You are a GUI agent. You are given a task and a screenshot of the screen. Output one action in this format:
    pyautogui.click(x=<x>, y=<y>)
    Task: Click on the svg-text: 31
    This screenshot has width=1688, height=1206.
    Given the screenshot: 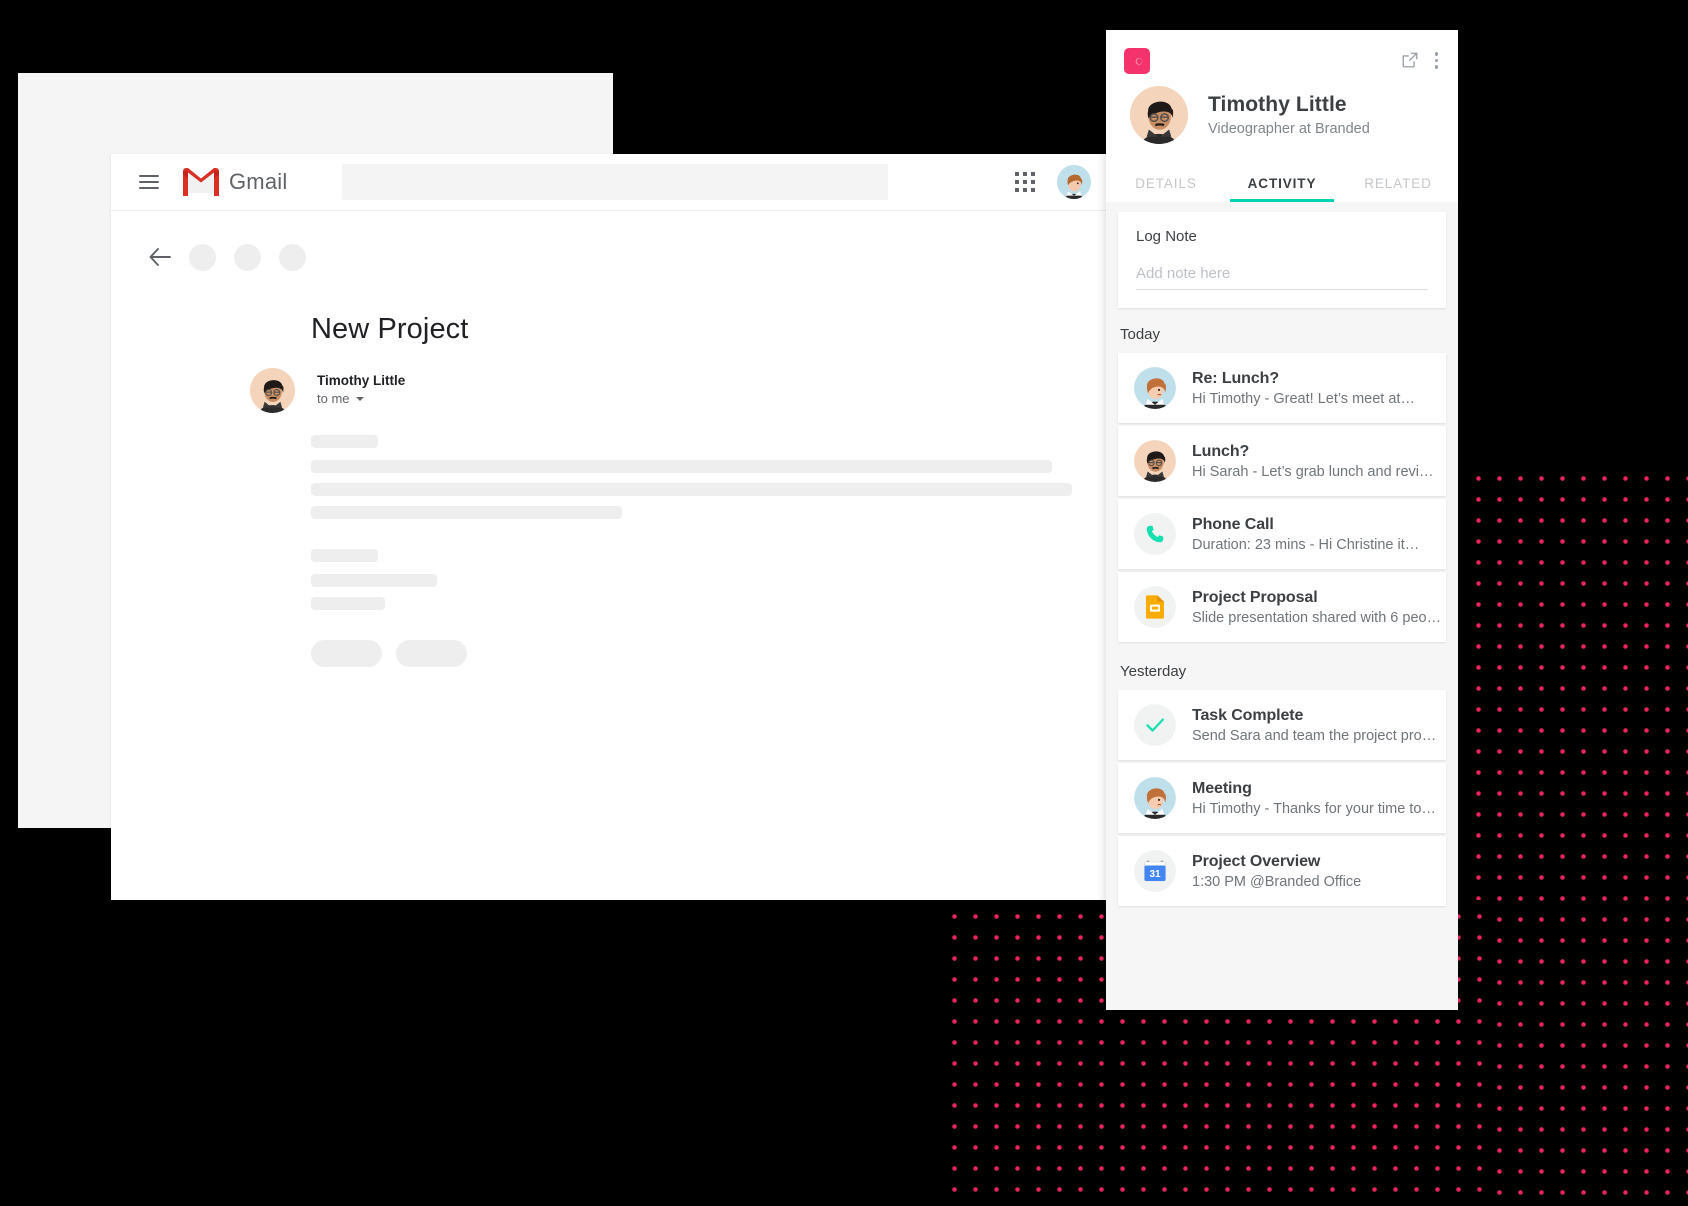 What is the action you would take?
    pyautogui.click(x=1155, y=874)
    